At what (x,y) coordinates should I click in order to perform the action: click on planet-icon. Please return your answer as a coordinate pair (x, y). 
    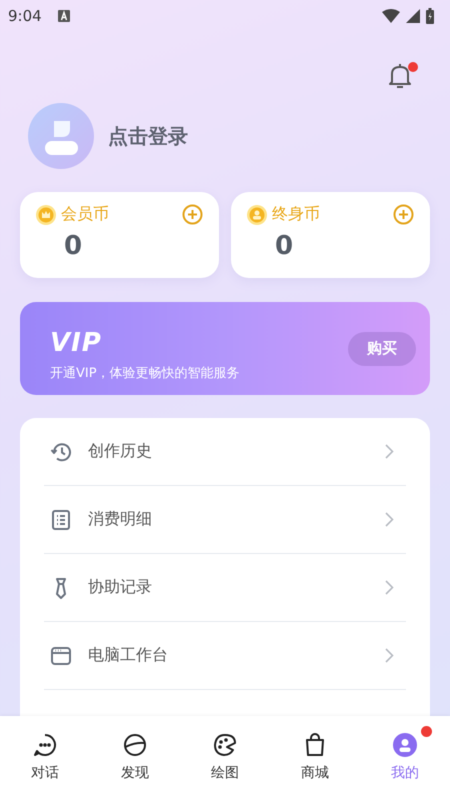
    Looking at the image, I should click on (135, 745).